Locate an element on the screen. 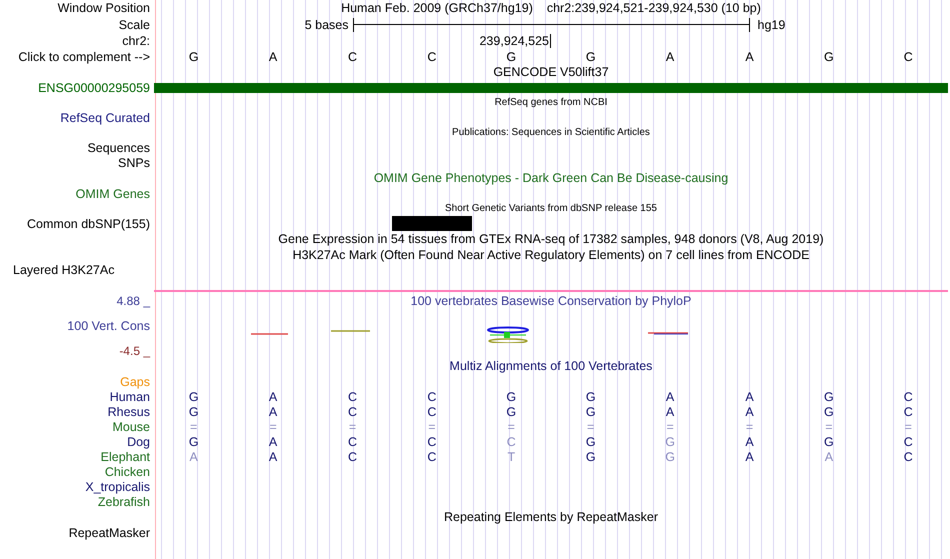 This screenshot has width=950, height=559. track-label: Window Position is located at coordinates (104, 8).